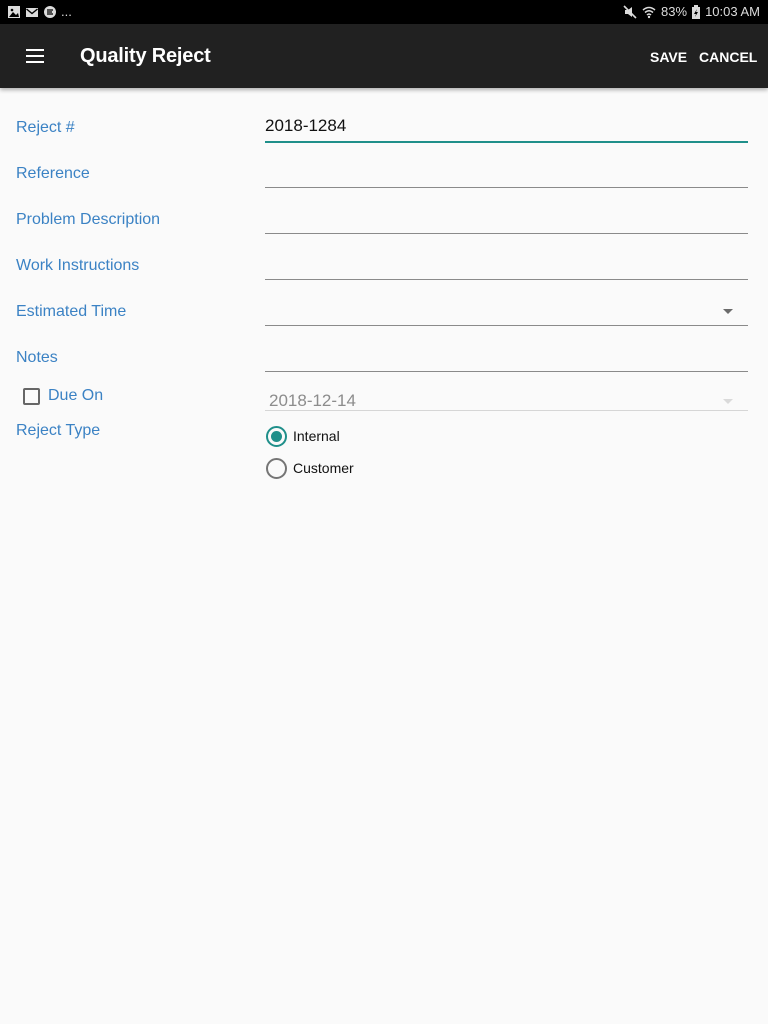  What do you see at coordinates (506, 173) in the screenshot?
I see `reference-input` at bounding box center [506, 173].